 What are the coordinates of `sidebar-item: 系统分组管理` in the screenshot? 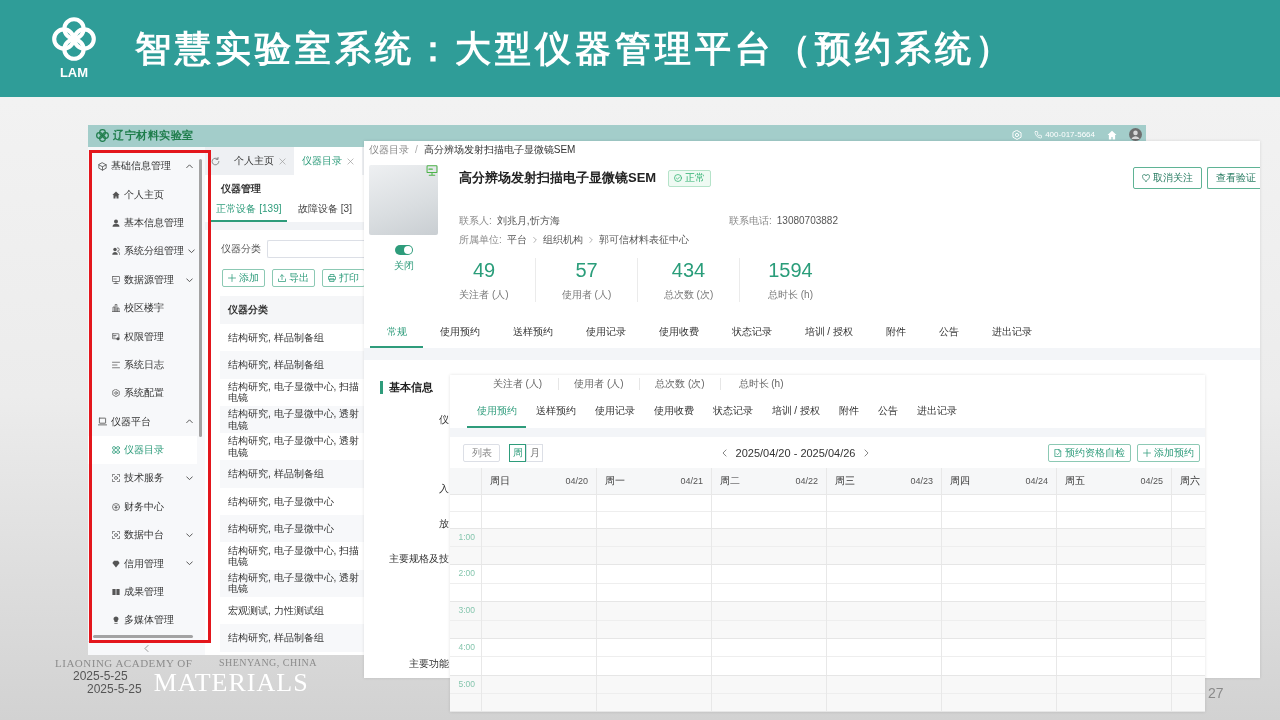 It's located at (142, 251).